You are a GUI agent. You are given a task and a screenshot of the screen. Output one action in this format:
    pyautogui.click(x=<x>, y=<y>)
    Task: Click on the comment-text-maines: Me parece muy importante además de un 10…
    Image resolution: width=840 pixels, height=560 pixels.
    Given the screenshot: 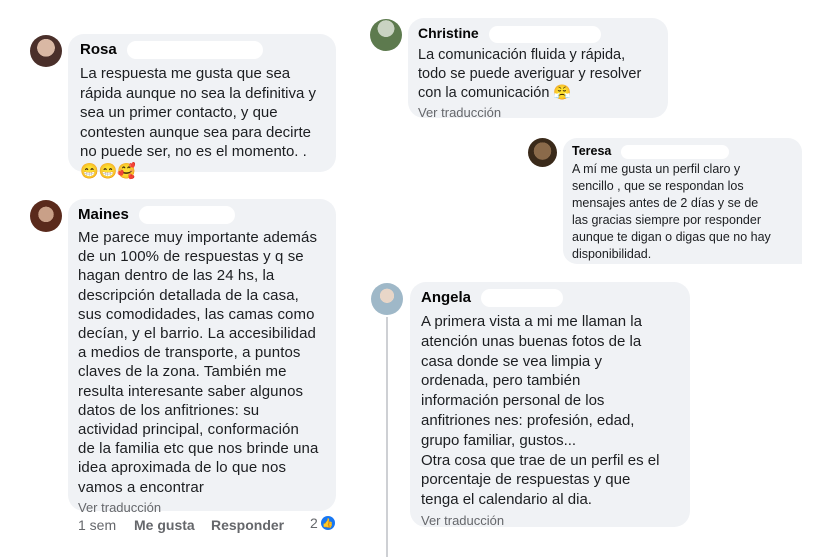 What is the action you would take?
    pyautogui.click(x=198, y=362)
    